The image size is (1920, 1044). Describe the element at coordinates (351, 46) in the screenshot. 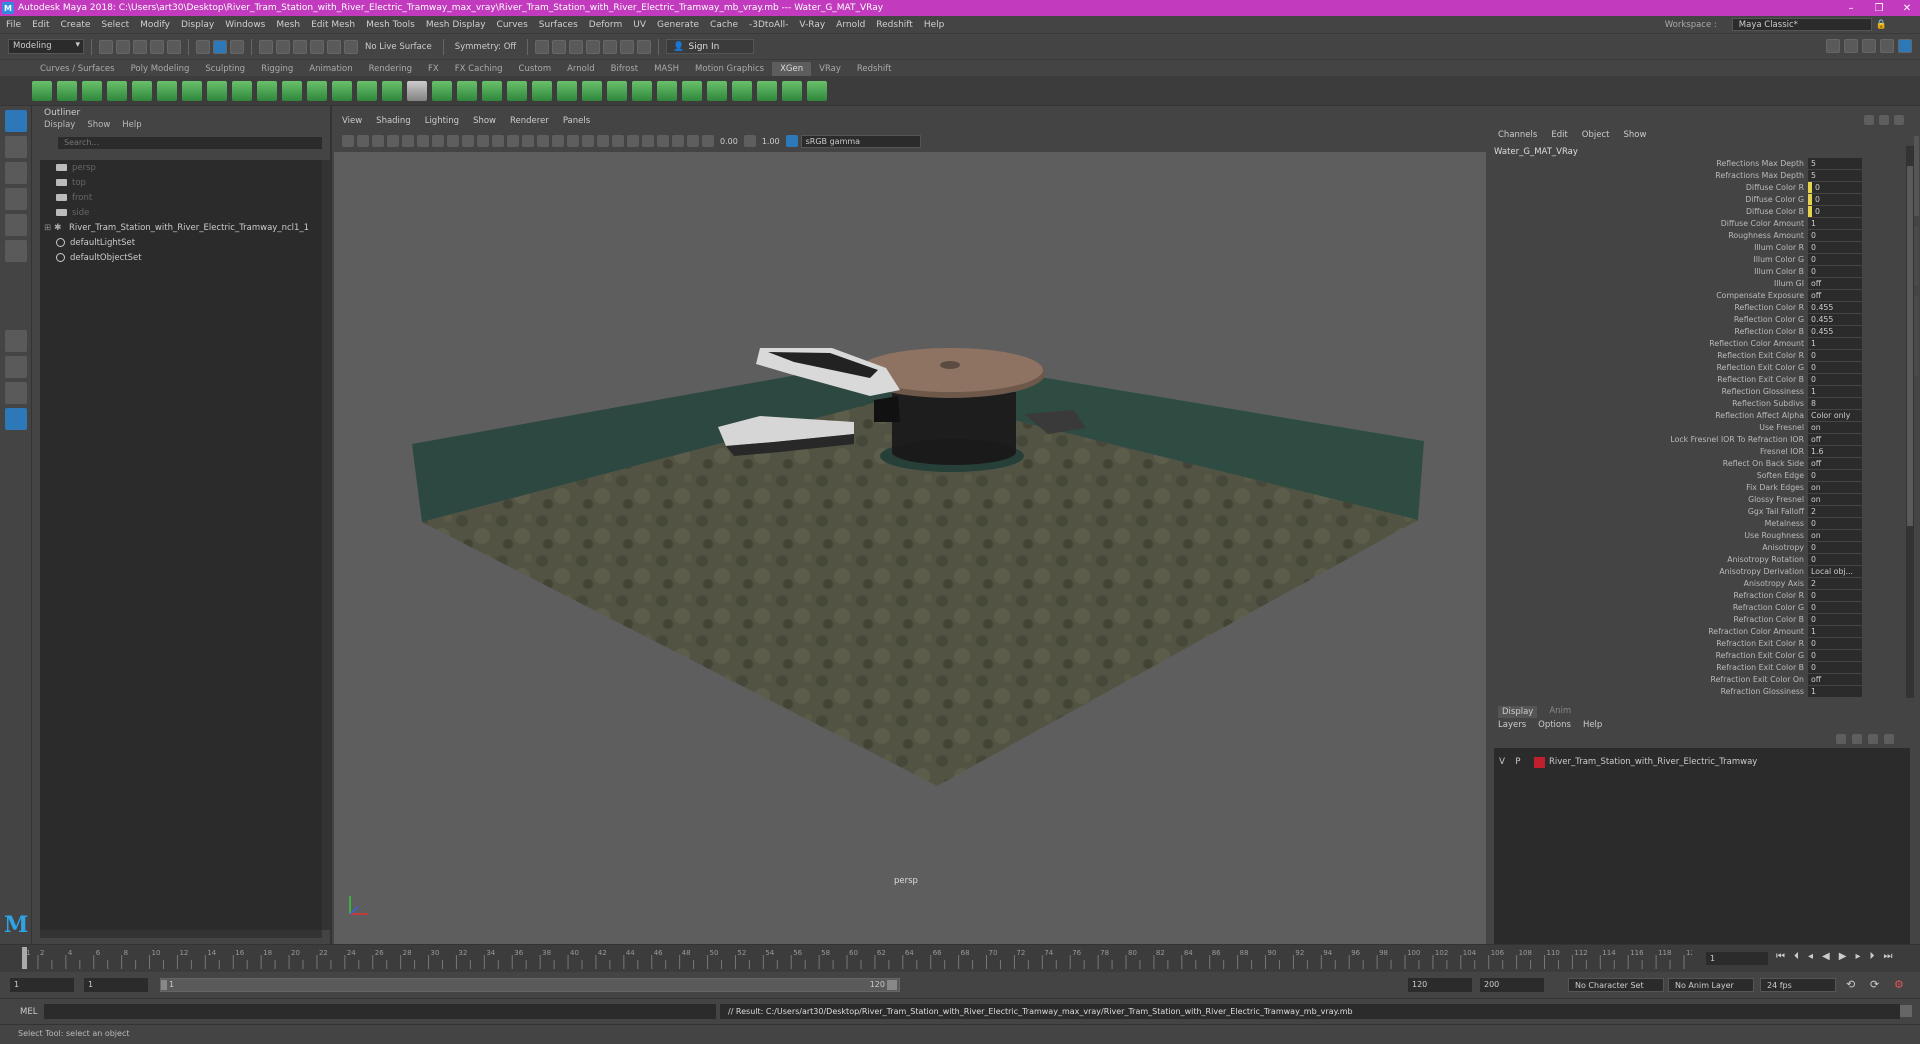

I see `snap-live-icon` at that location.